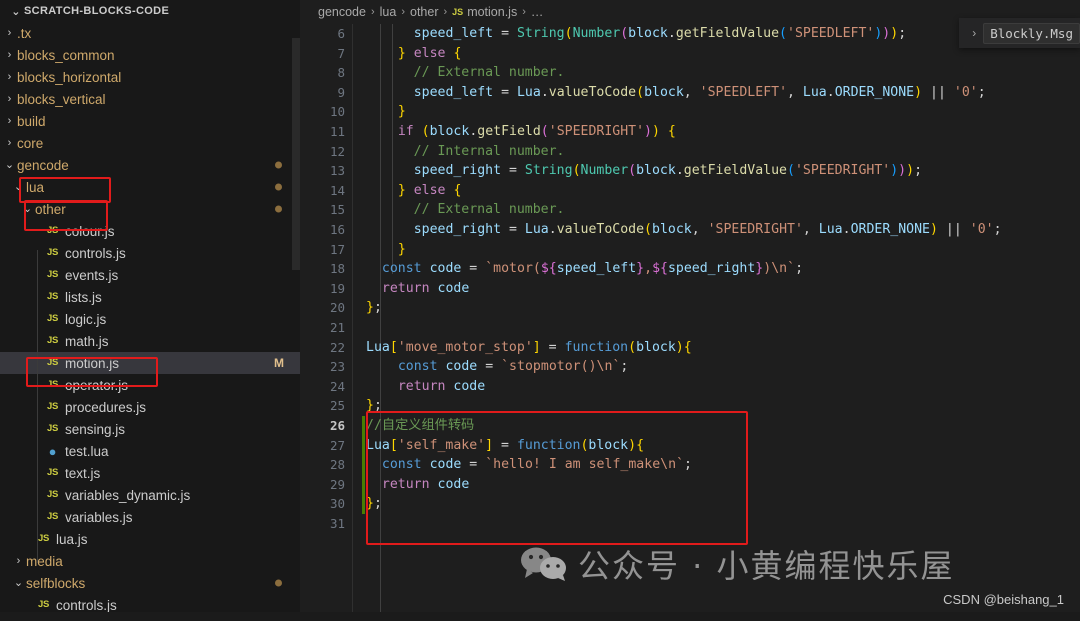  I want to click on tree-folder--tx: › .tx, so click(150, 33).